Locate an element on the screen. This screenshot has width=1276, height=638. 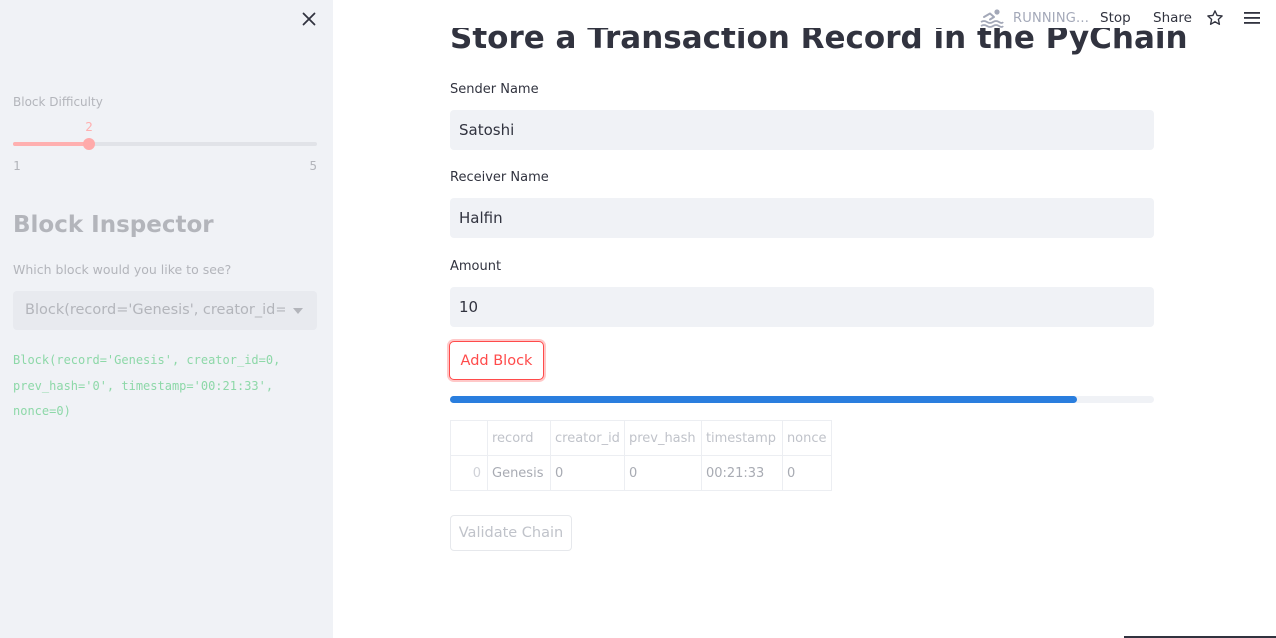
amount-input is located at coordinates (802, 307).